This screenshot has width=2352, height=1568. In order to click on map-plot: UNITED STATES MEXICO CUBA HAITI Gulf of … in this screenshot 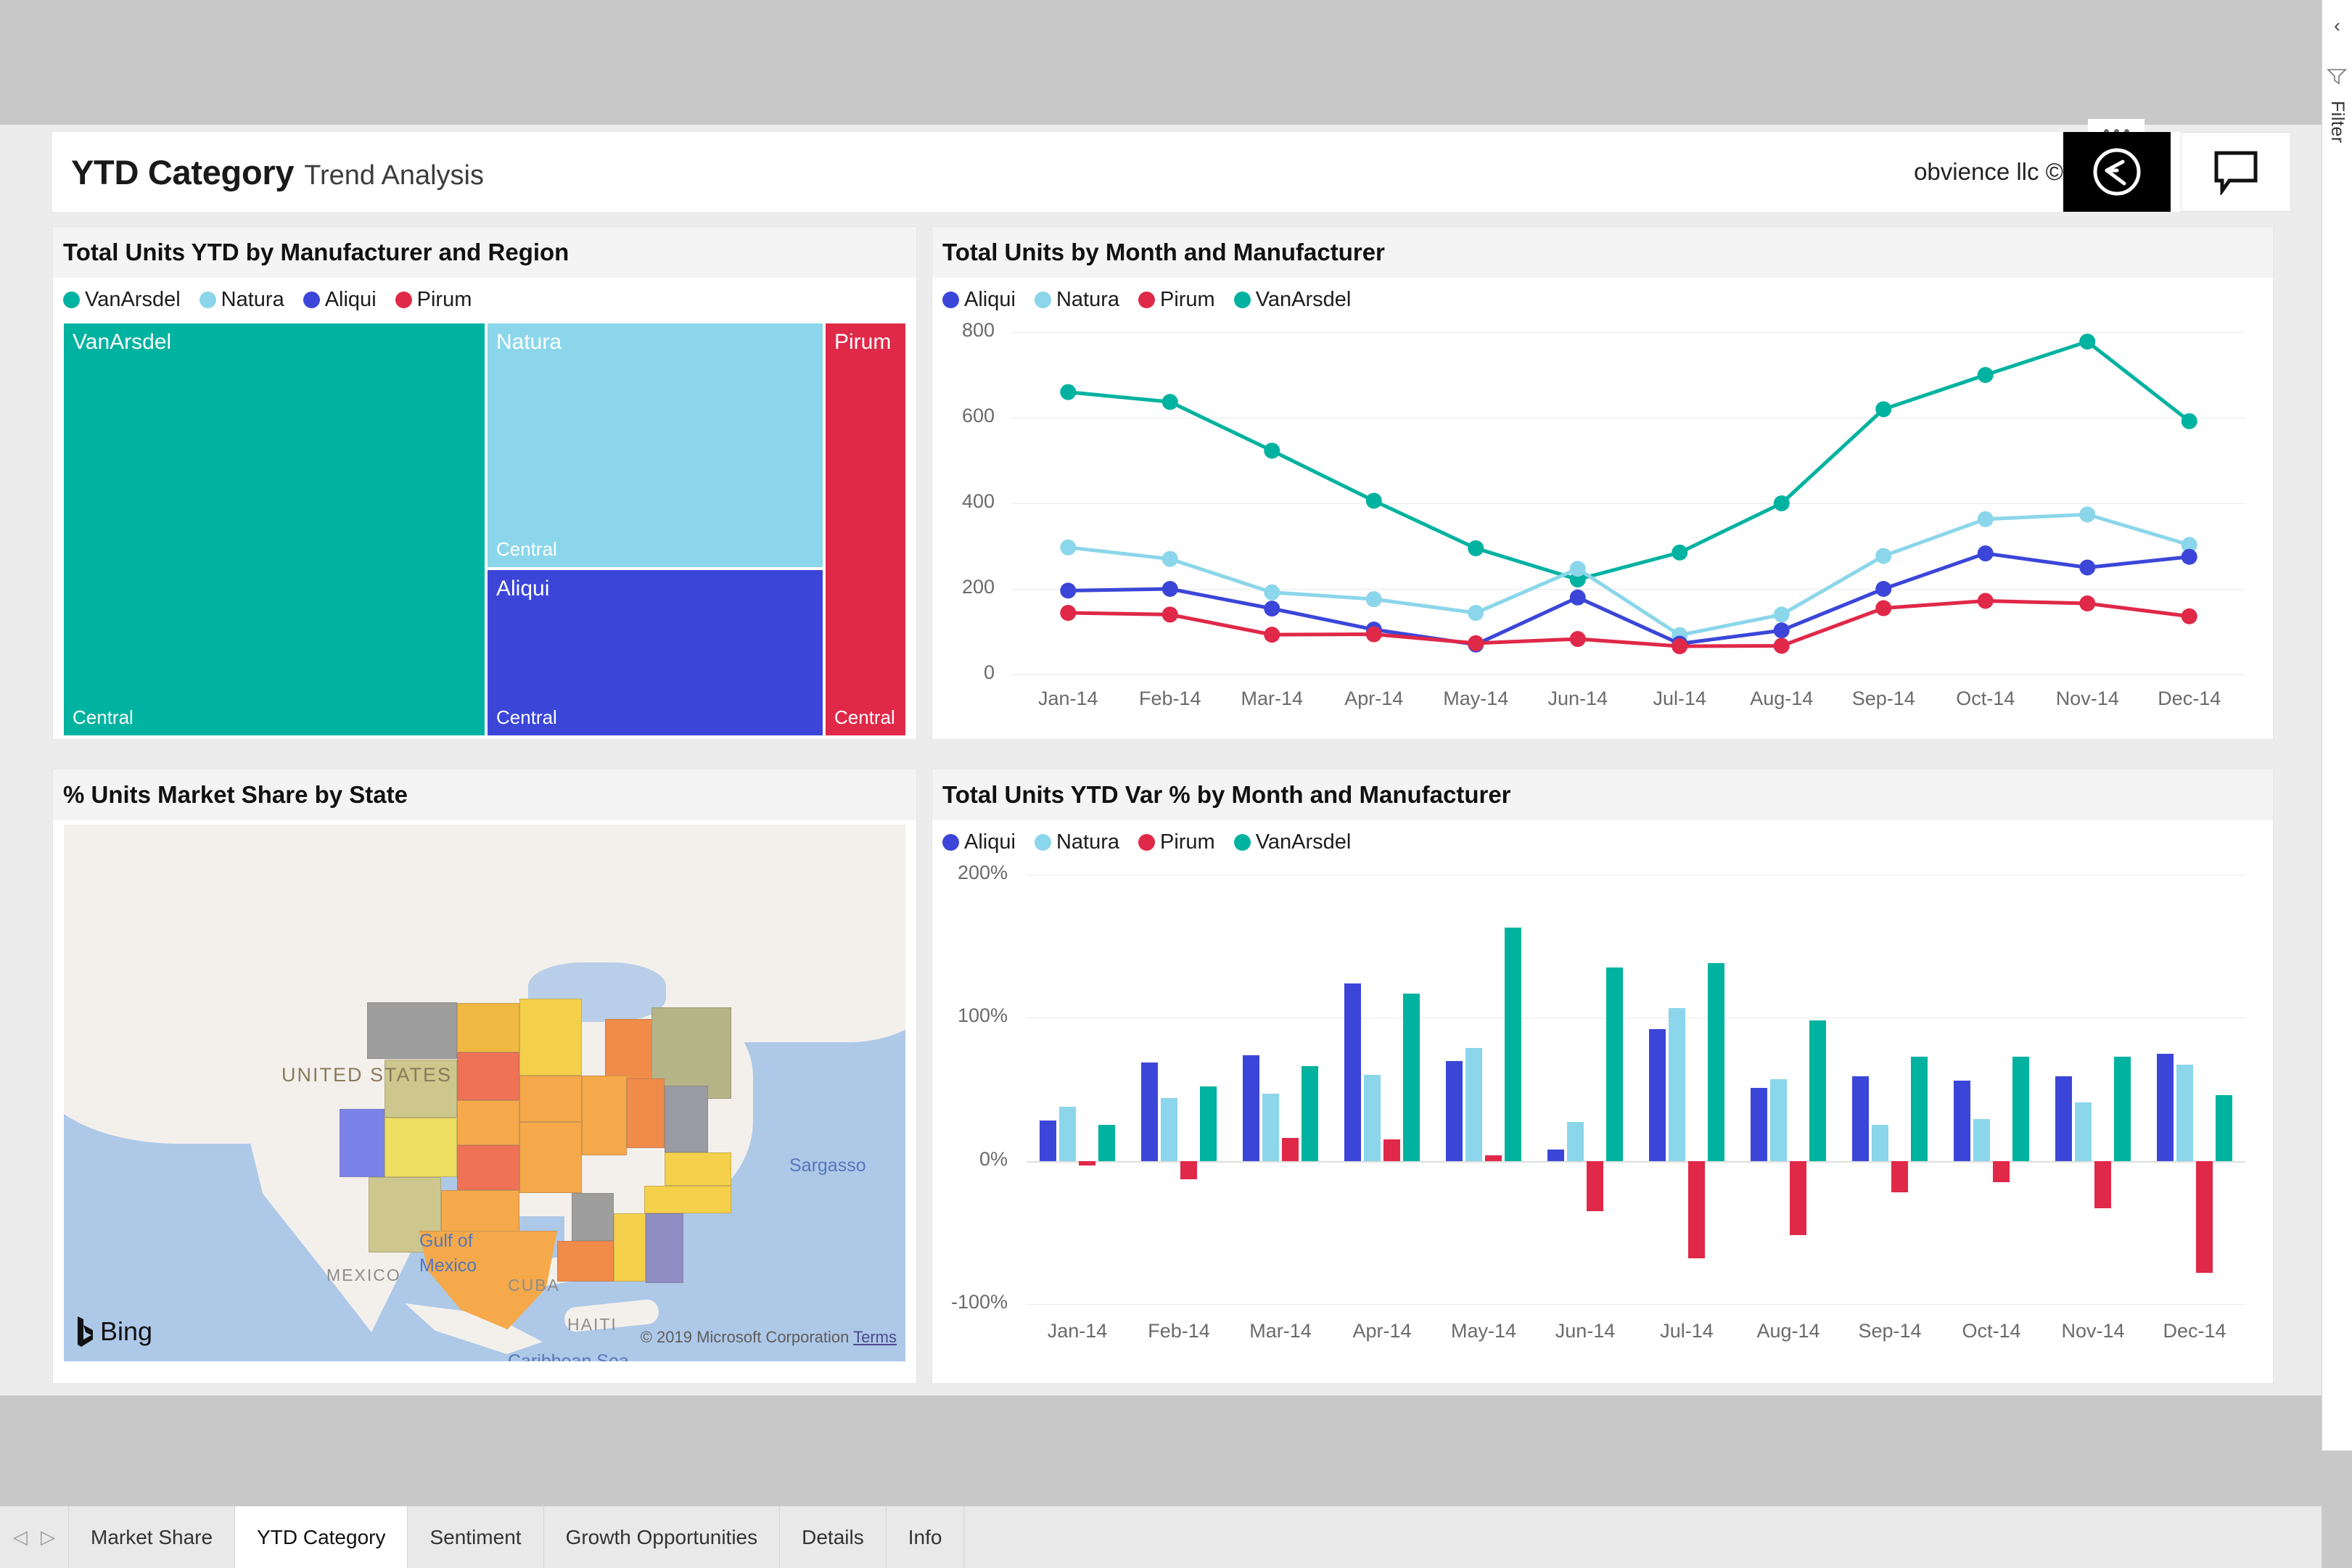, I will do `click(484, 1093)`.